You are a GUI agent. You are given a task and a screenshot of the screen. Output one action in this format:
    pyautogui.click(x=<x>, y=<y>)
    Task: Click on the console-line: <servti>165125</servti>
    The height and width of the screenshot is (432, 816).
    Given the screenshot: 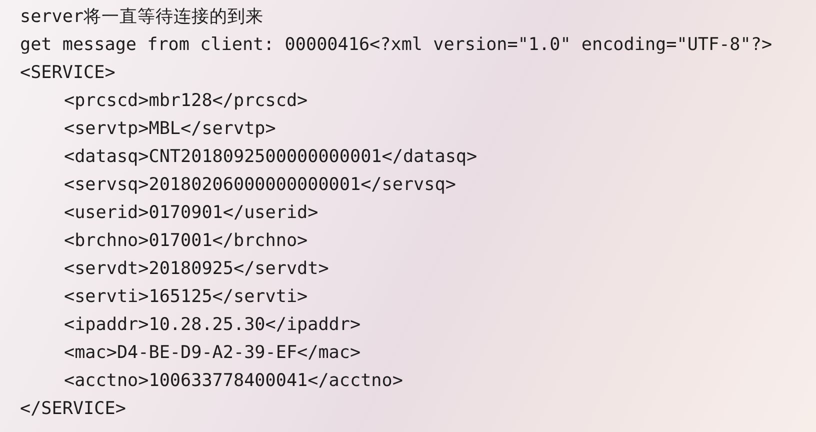 What is the action you would take?
    pyautogui.click(x=186, y=297)
    